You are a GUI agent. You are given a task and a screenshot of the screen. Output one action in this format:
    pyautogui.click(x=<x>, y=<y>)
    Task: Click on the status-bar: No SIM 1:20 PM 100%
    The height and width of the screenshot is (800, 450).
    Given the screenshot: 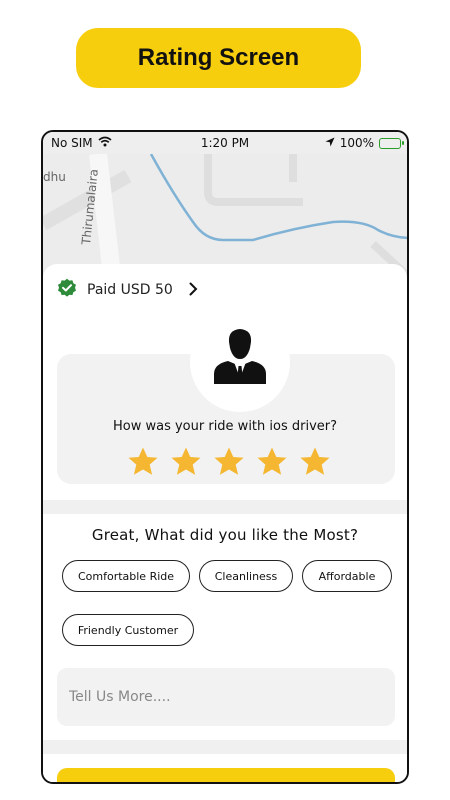 What is the action you would take?
    pyautogui.click(x=225, y=143)
    